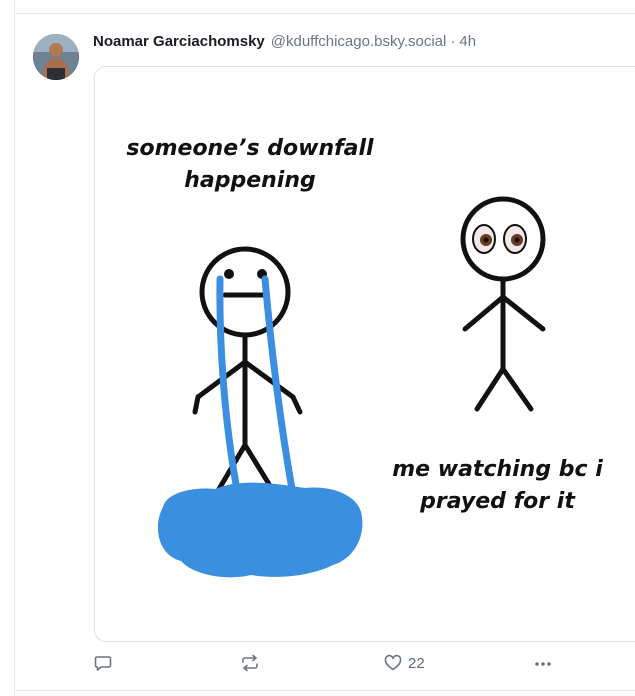  I want to click on like-count: 22, so click(416, 663).